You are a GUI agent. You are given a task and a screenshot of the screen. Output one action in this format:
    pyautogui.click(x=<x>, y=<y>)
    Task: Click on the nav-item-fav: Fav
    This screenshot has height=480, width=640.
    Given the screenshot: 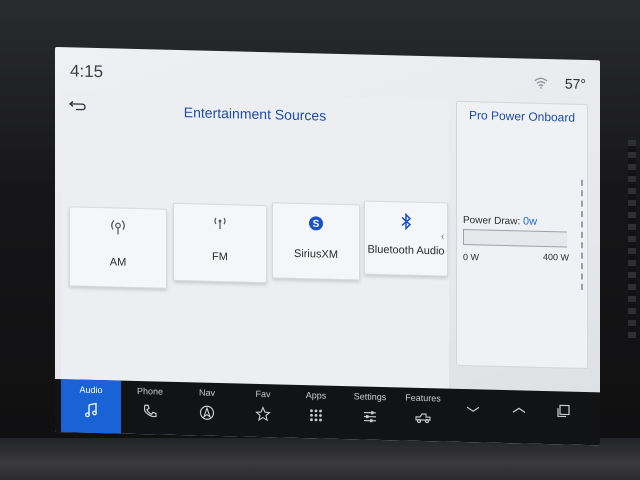 What is the action you would take?
    pyautogui.click(x=263, y=410)
    